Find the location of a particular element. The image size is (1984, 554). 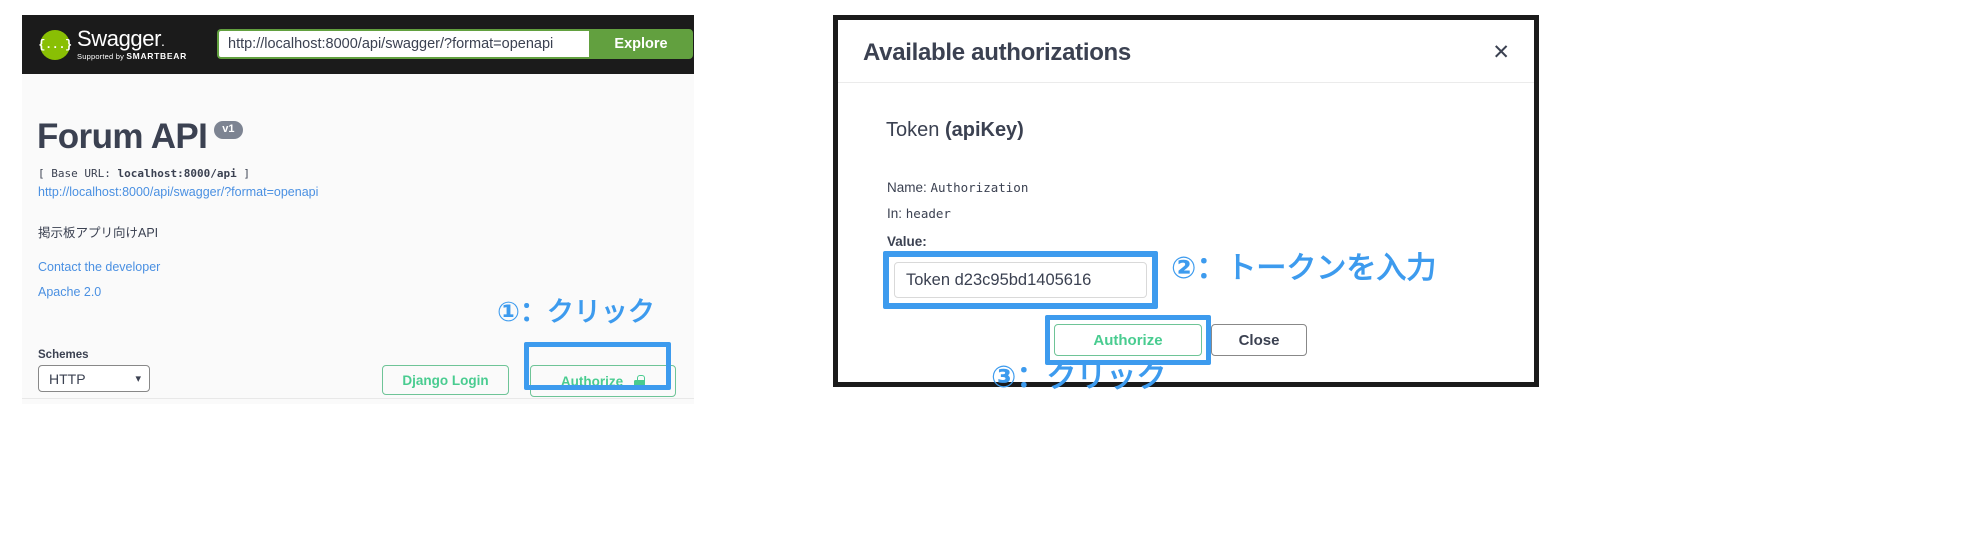

smartbear-brand: SMARTBEAR is located at coordinates (156, 56).